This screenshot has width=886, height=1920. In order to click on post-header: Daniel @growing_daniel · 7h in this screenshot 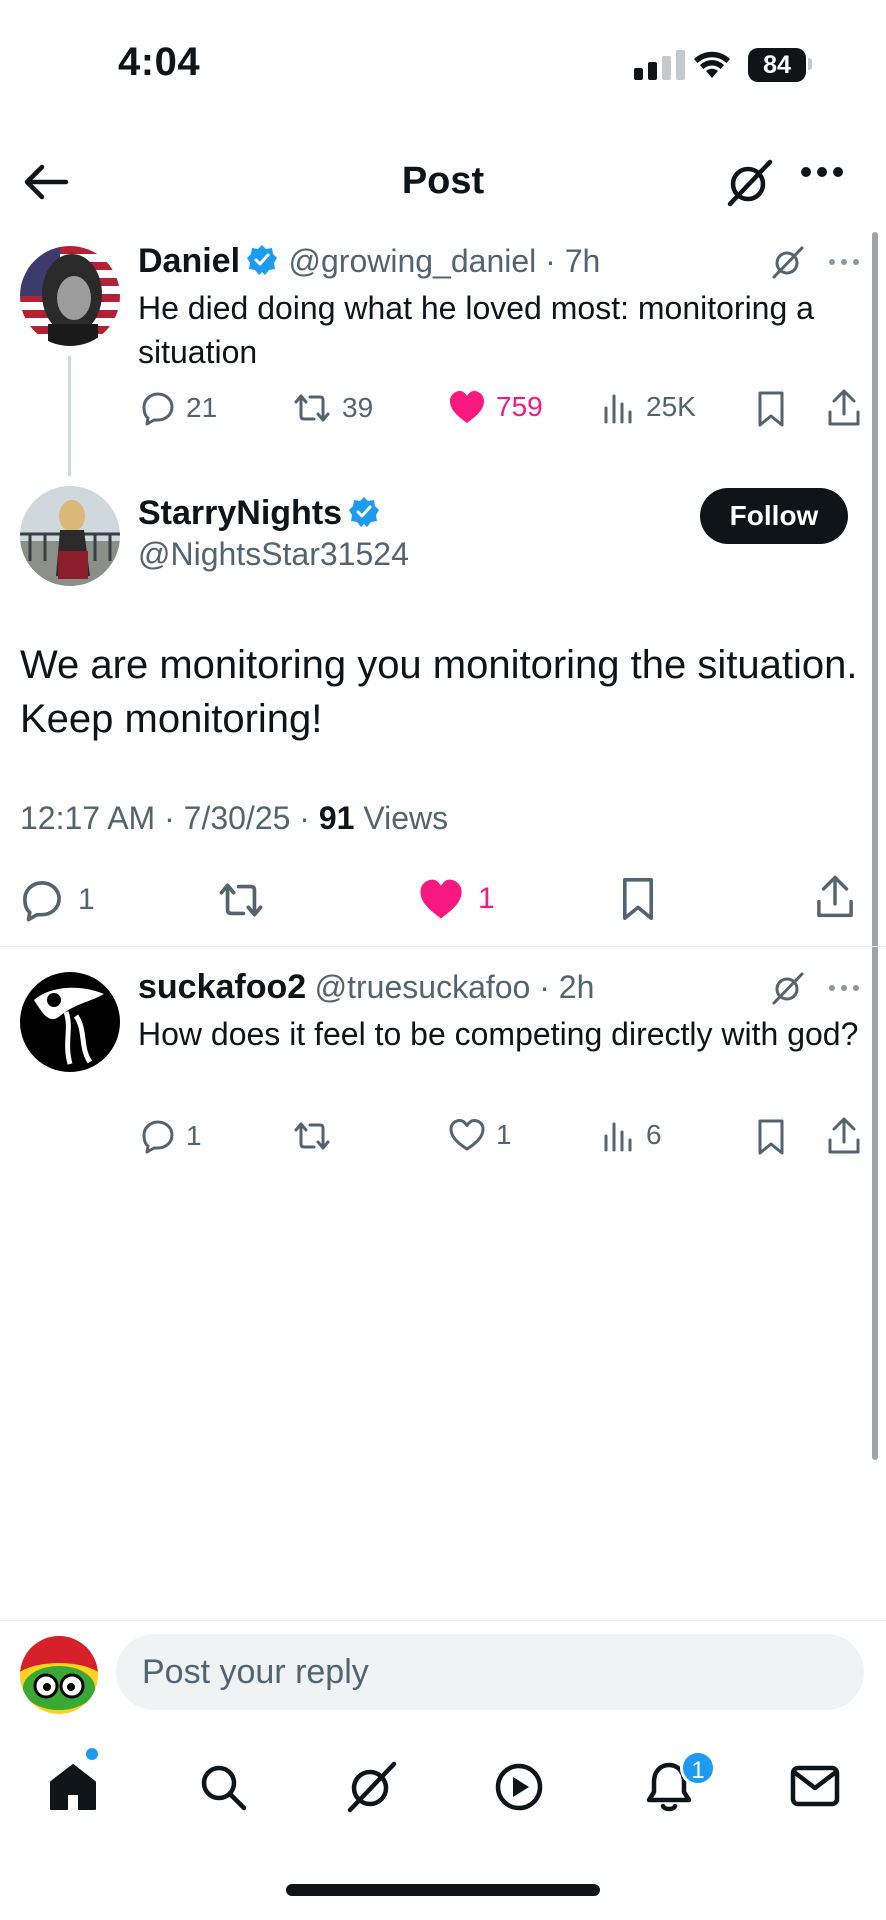, I will do `click(369, 261)`.